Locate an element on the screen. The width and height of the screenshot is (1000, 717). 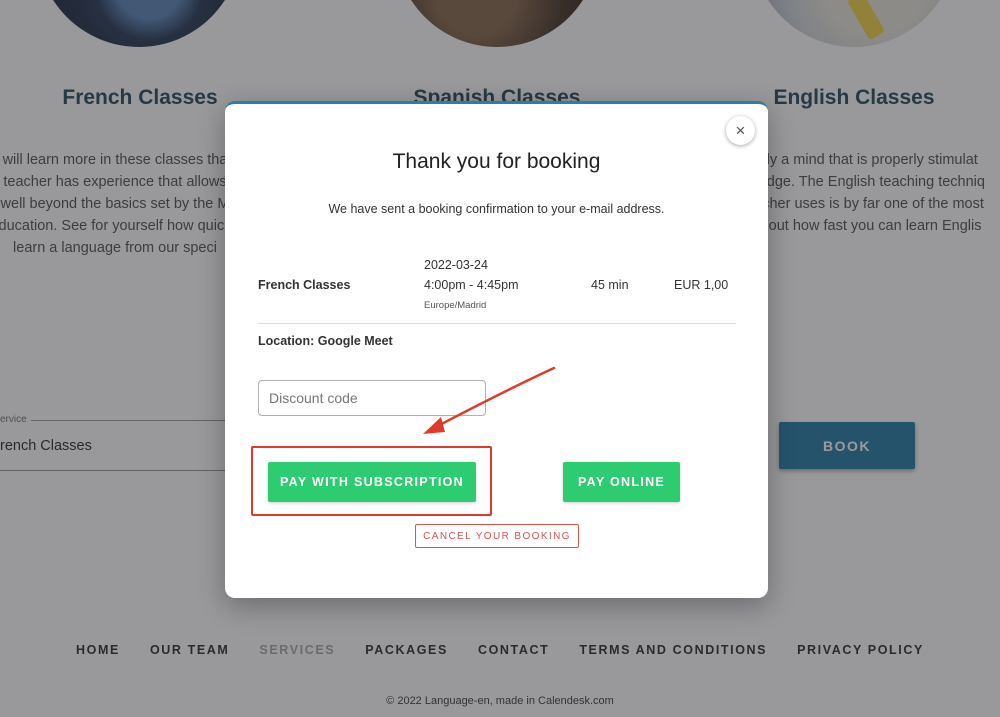
cancel-booking-button: CANCEL YOUR BOOKING is located at coordinates (497, 536).